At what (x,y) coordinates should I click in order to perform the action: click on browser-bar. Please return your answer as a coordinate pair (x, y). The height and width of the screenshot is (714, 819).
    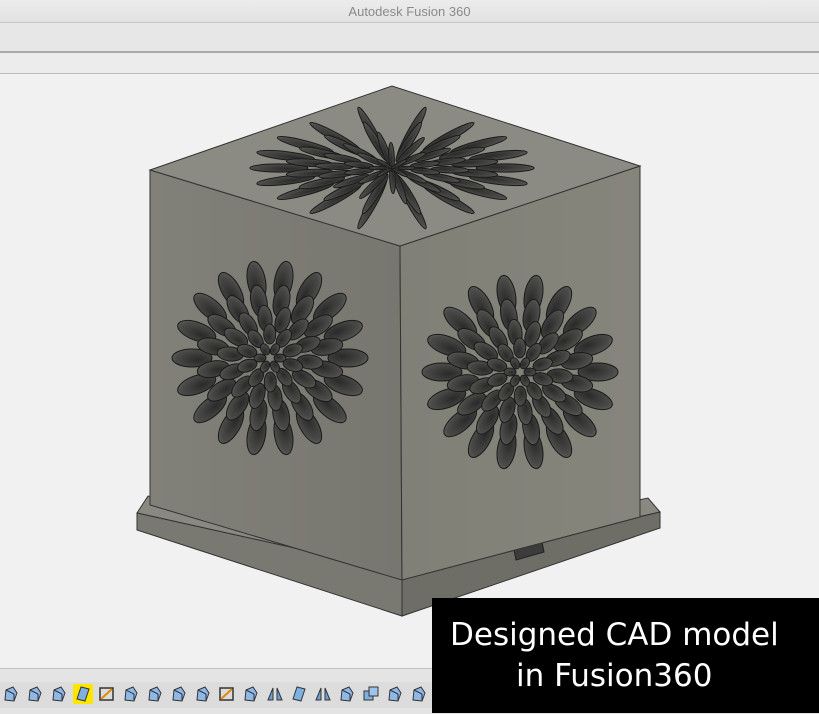
    Looking at the image, I should click on (409, 63).